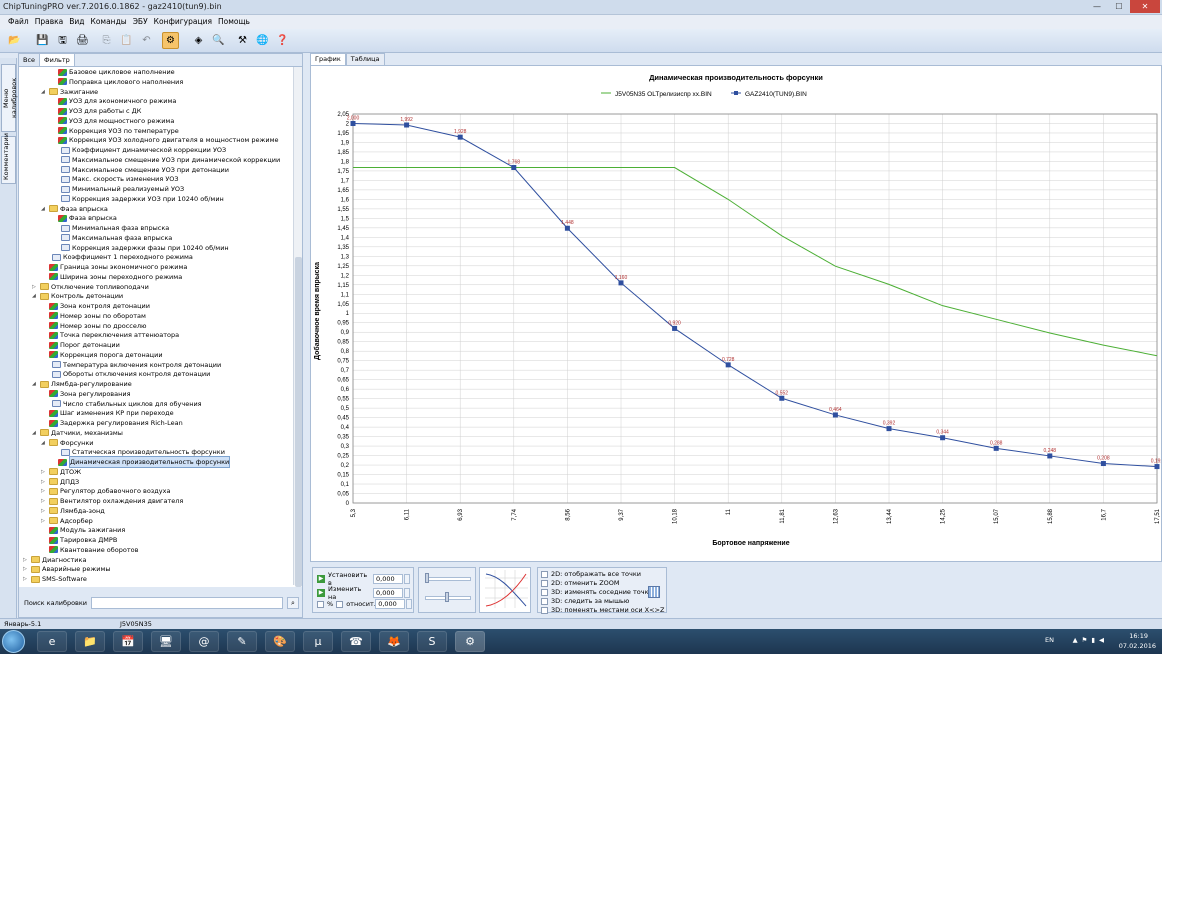  I want to click on option-follow-mouse-checkbox, so click(544, 601).